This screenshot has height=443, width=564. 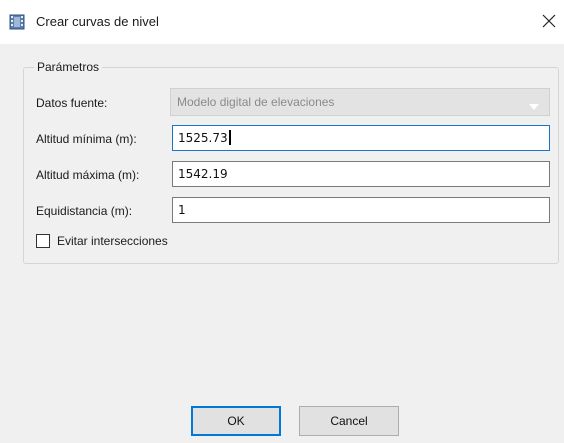 What do you see at coordinates (361, 138) in the screenshot?
I see `min-altitude-input: 1525.73` at bounding box center [361, 138].